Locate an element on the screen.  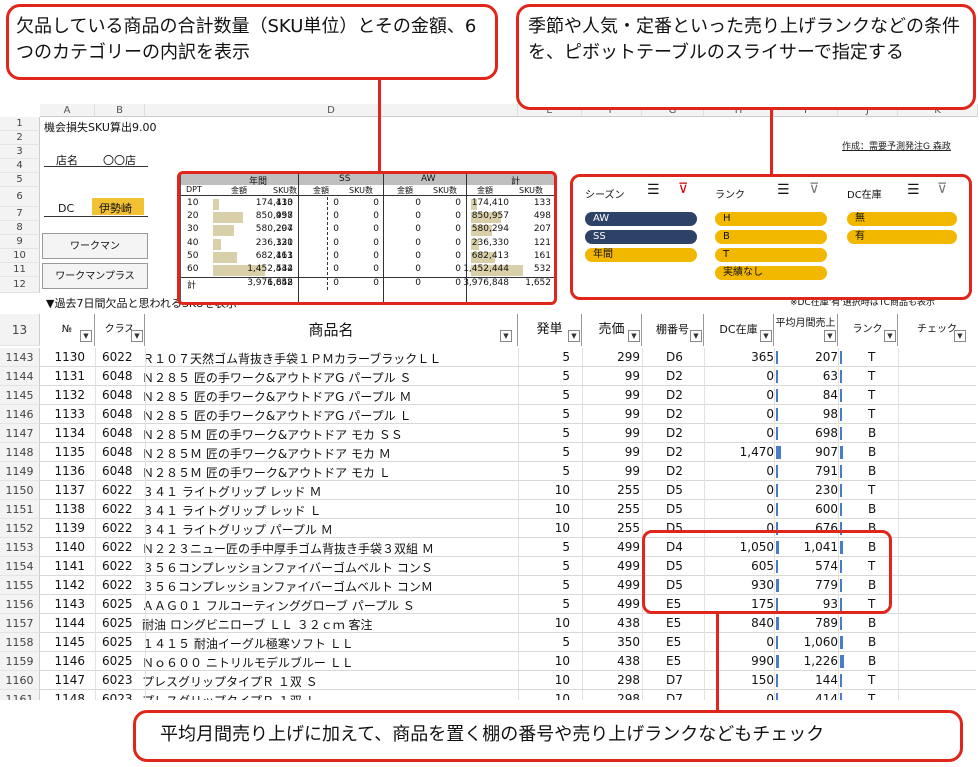
row-cell-dc: 0 is located at coordinates (770, 414).